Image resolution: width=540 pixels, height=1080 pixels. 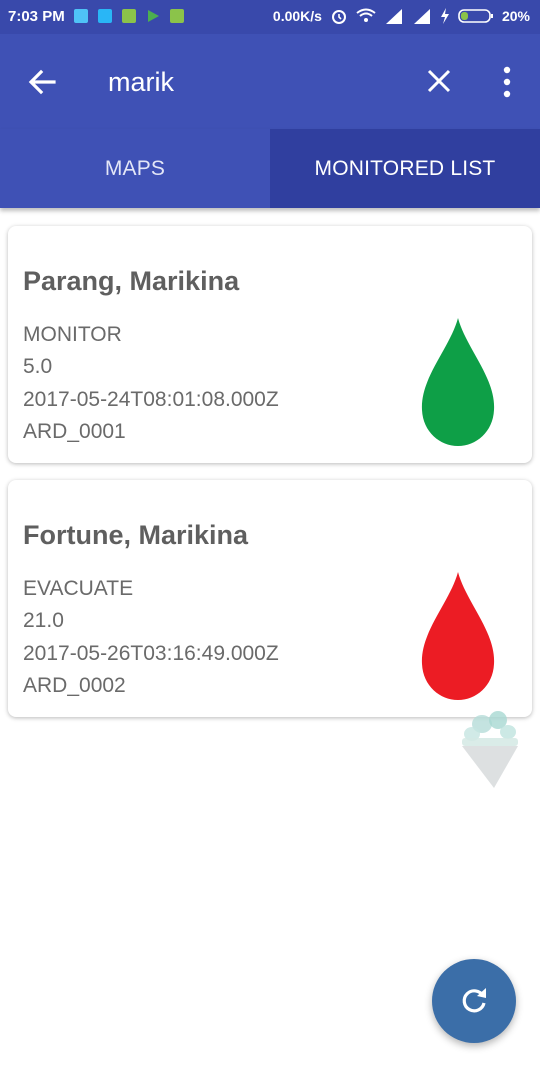 What do you see at coordinates (405, 168) in the screenshot?
I see `tab-monitored-list: MONITORED LIST` at bounding box center [405, 168].